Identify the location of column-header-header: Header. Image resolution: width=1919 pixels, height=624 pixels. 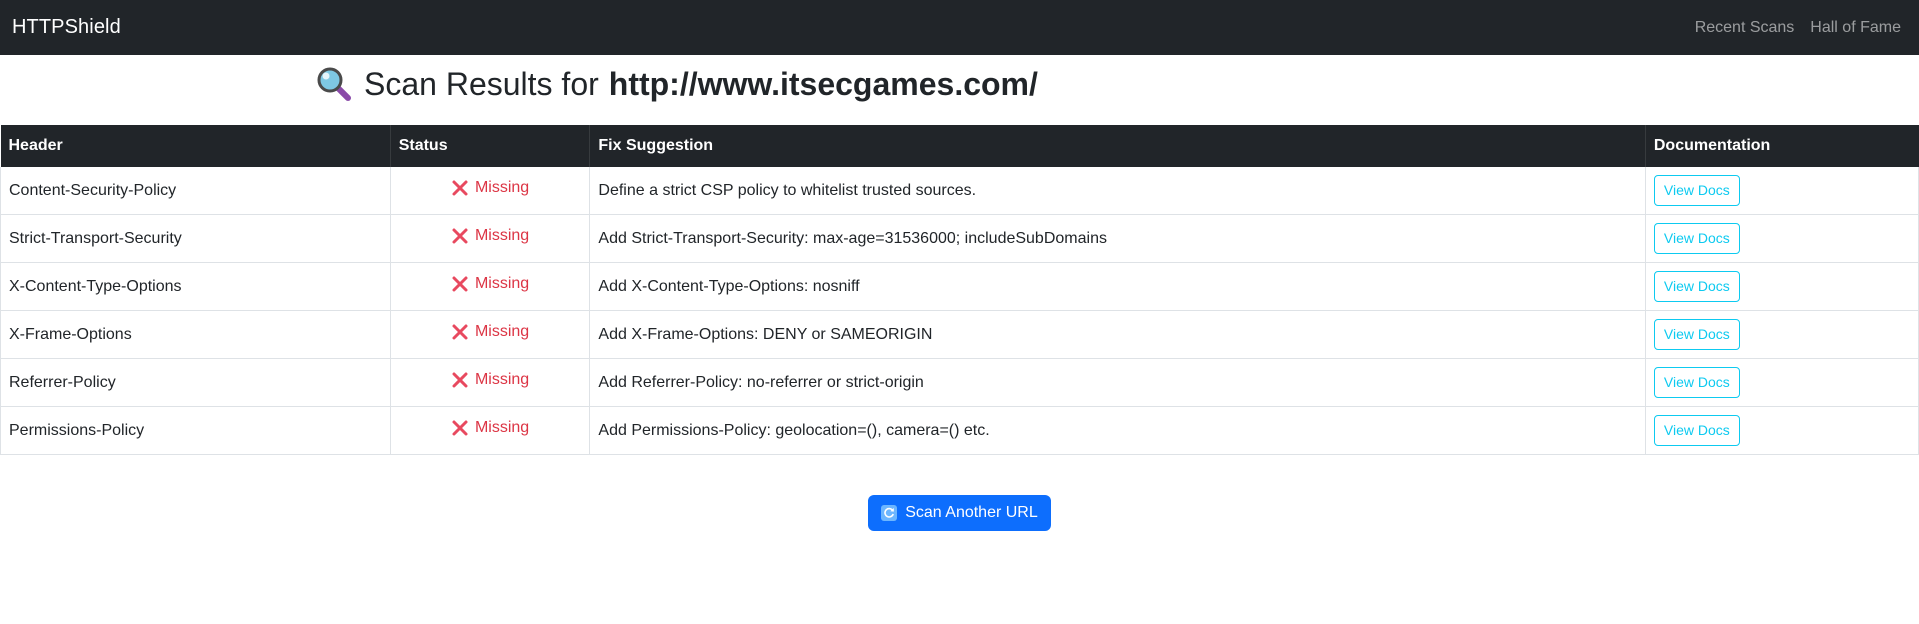
(195, 146).